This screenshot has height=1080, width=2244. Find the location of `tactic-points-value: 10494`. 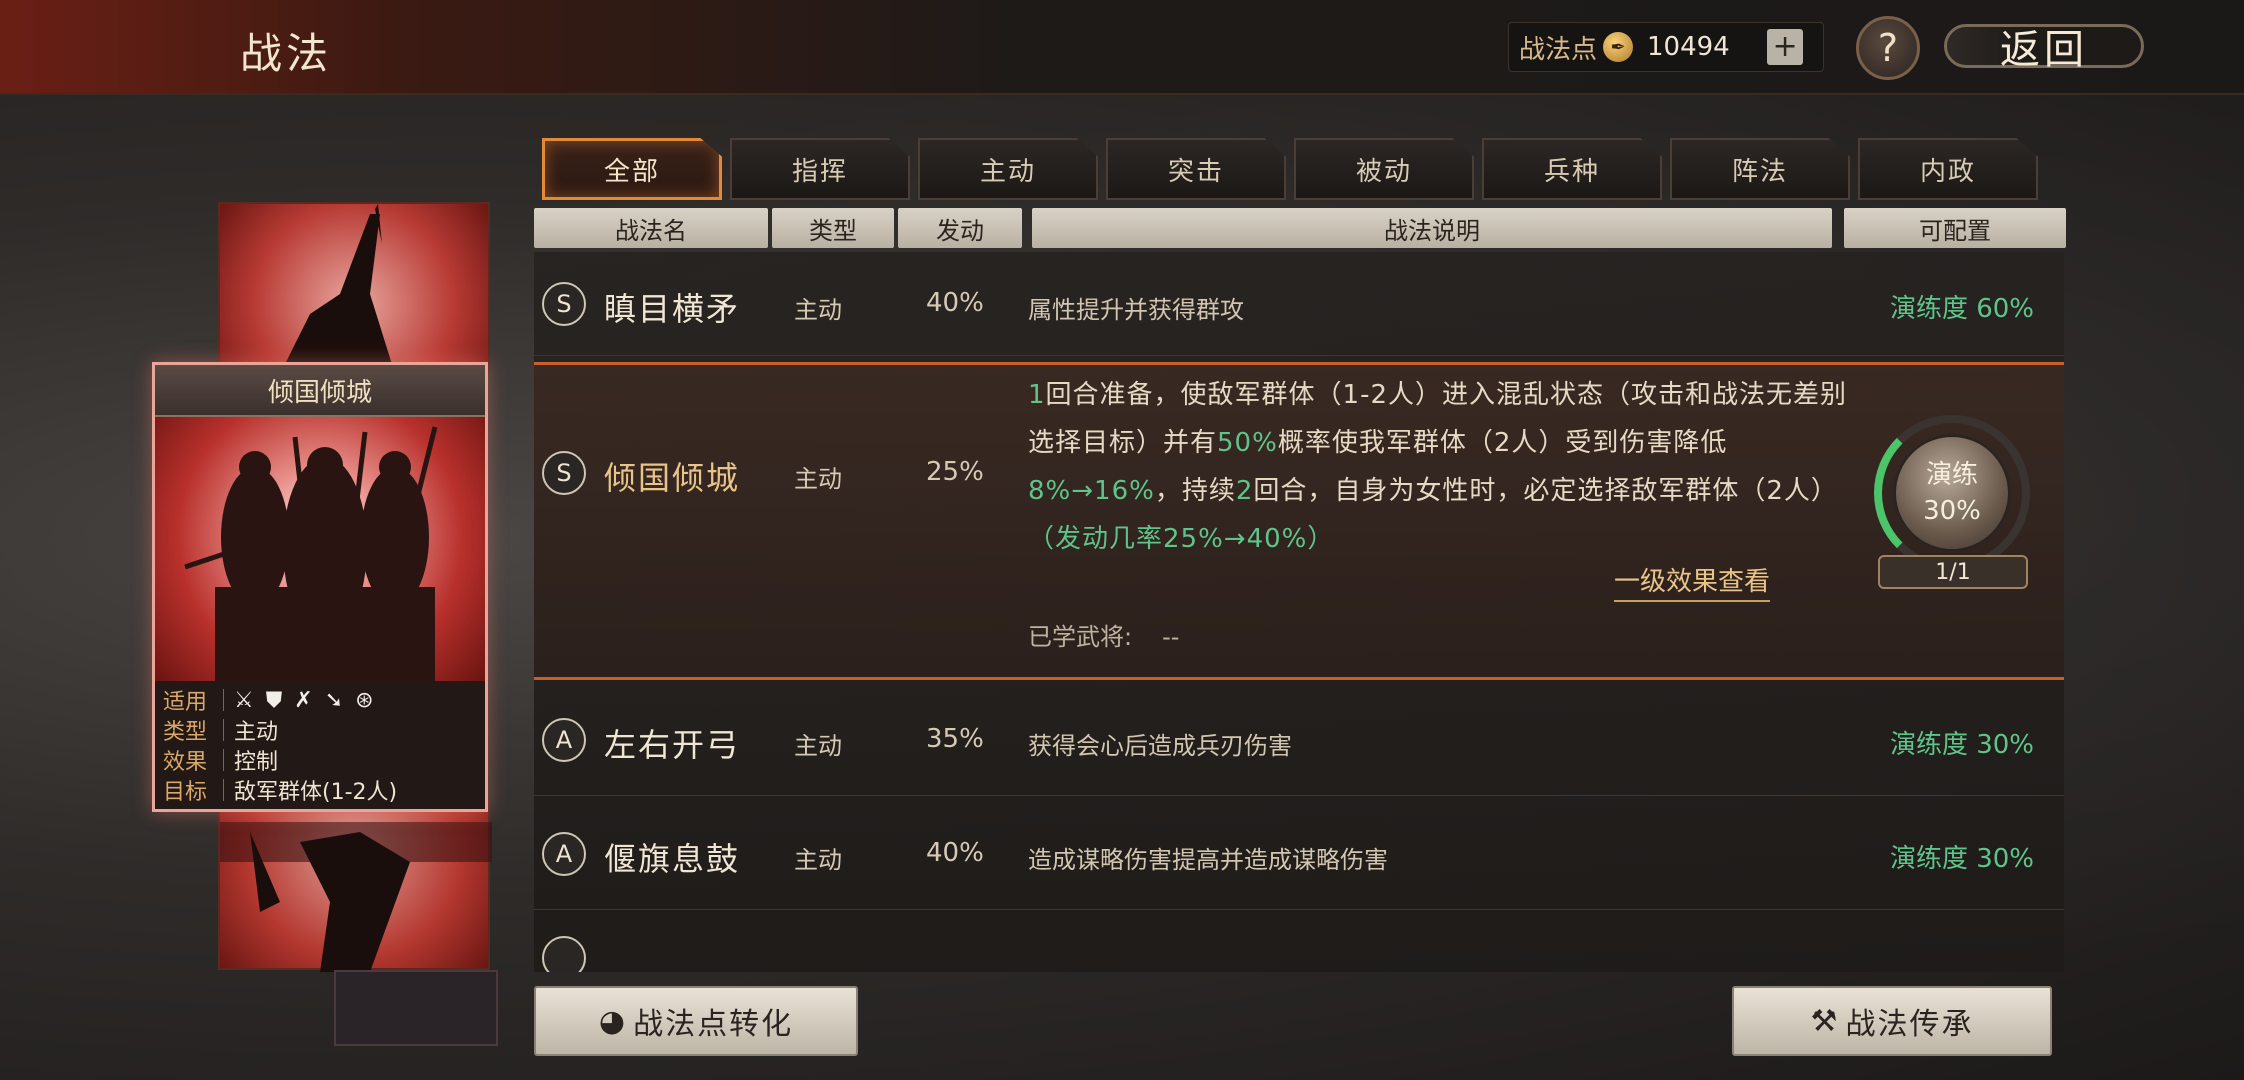

tactic-points-value: 10494 is located at coordinates (1688, 47).